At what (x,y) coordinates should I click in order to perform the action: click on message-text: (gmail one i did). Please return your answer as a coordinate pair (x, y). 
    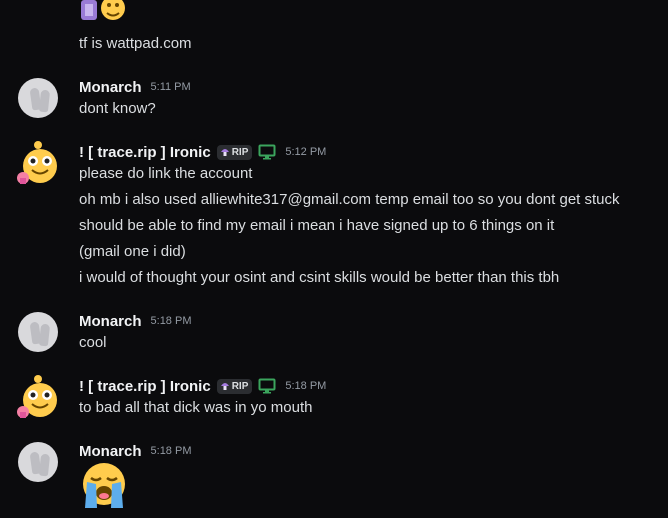
    Looking at the image, I should click on (132, 251).